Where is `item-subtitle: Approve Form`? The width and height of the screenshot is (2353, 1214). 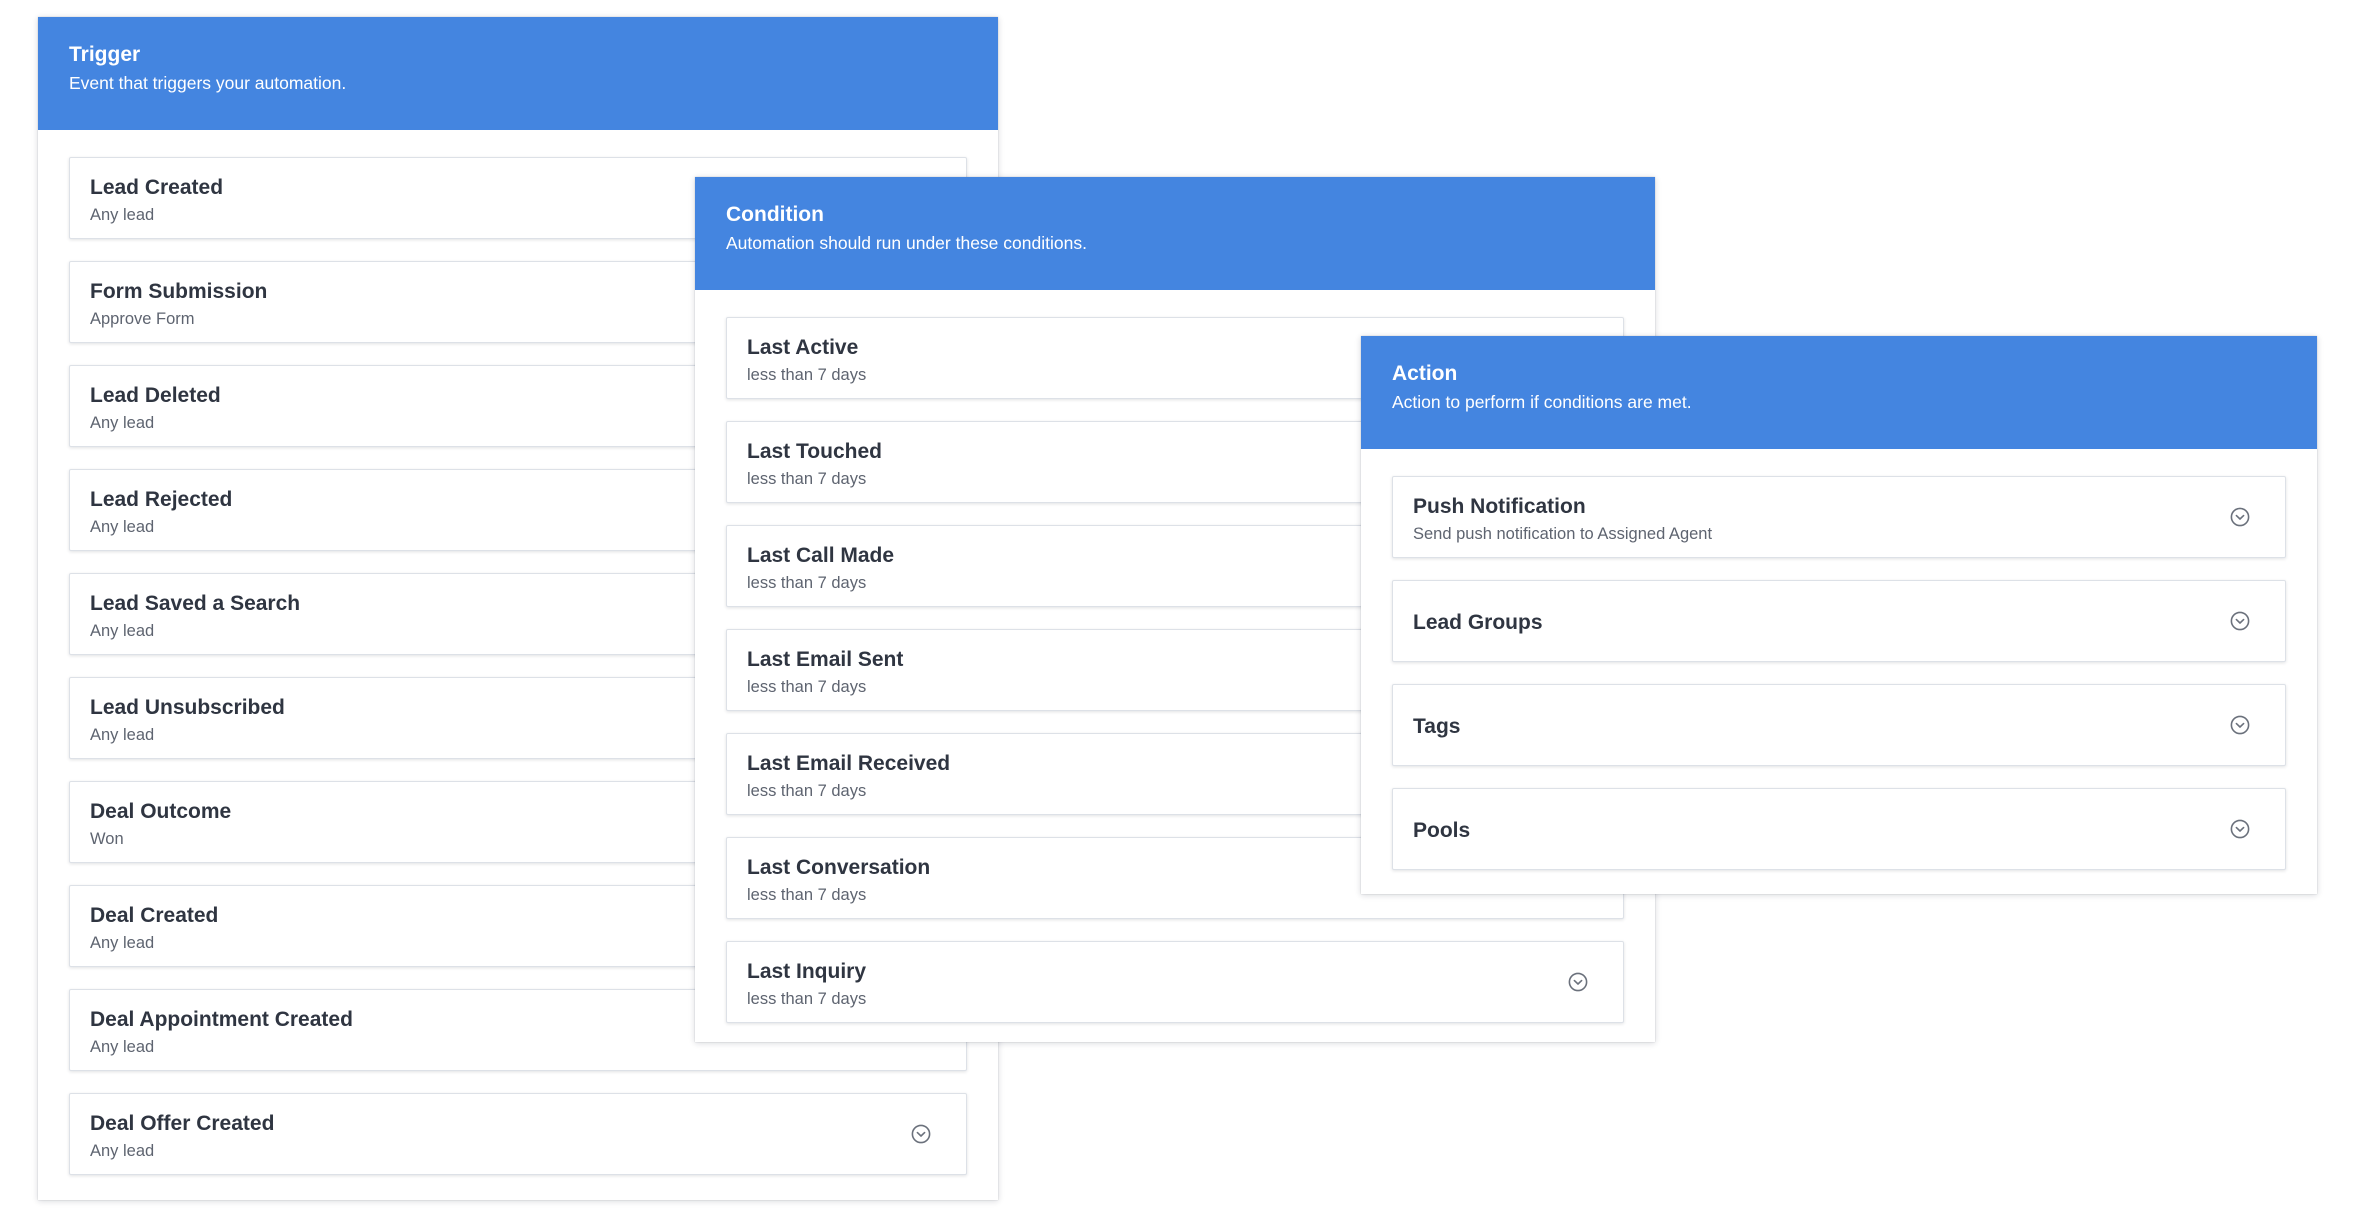 item-subtitle: Approve Form is located at coordinates (142, 319).